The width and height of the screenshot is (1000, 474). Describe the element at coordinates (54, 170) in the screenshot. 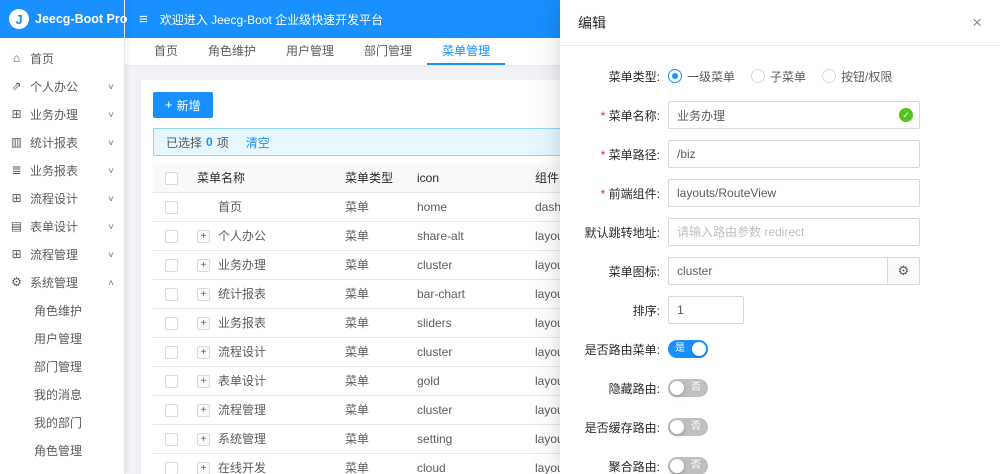

I see `sidebar-item-label: 业务报表` at that location.